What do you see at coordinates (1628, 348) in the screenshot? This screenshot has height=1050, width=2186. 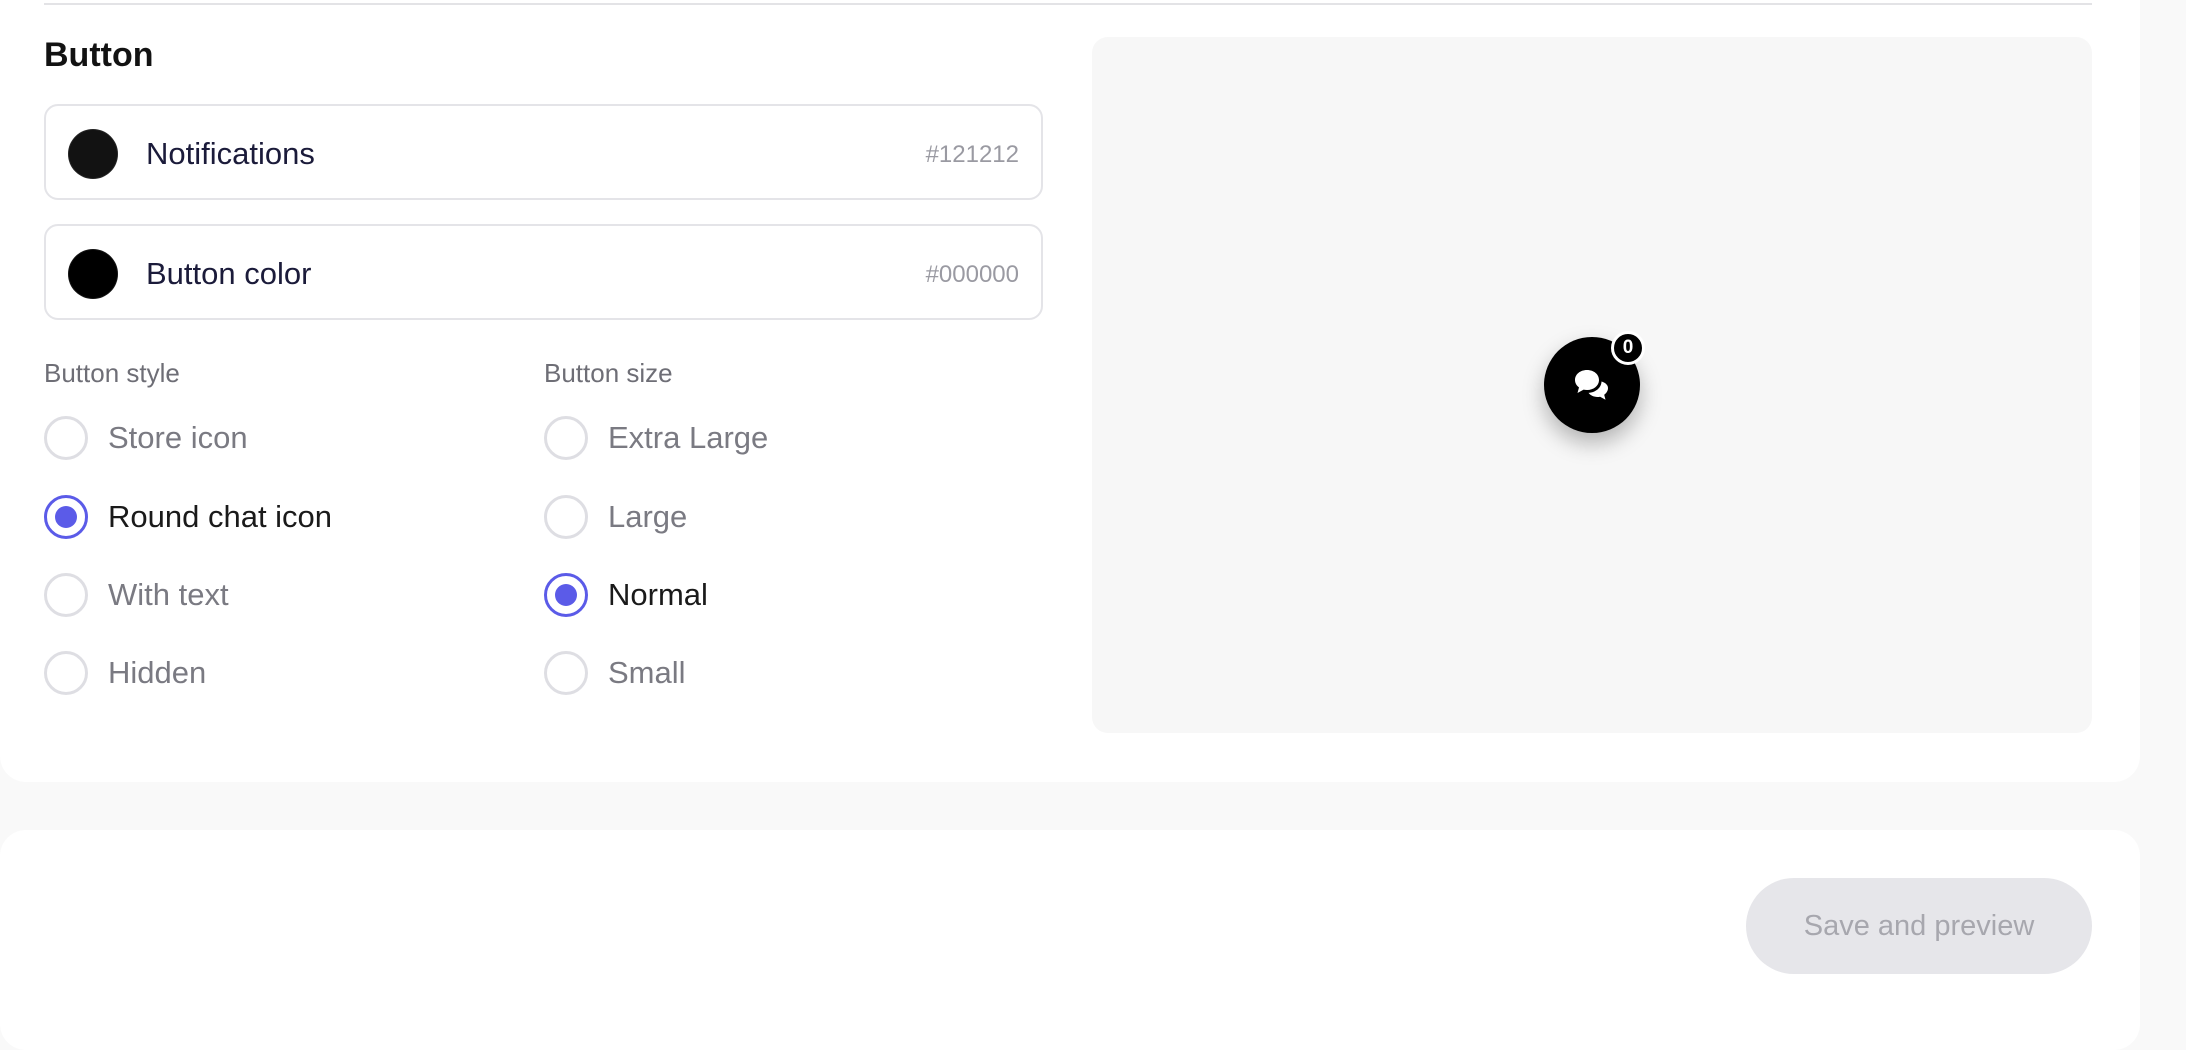 I see `notification-badge: 0` at bounding box center [1628, 348].